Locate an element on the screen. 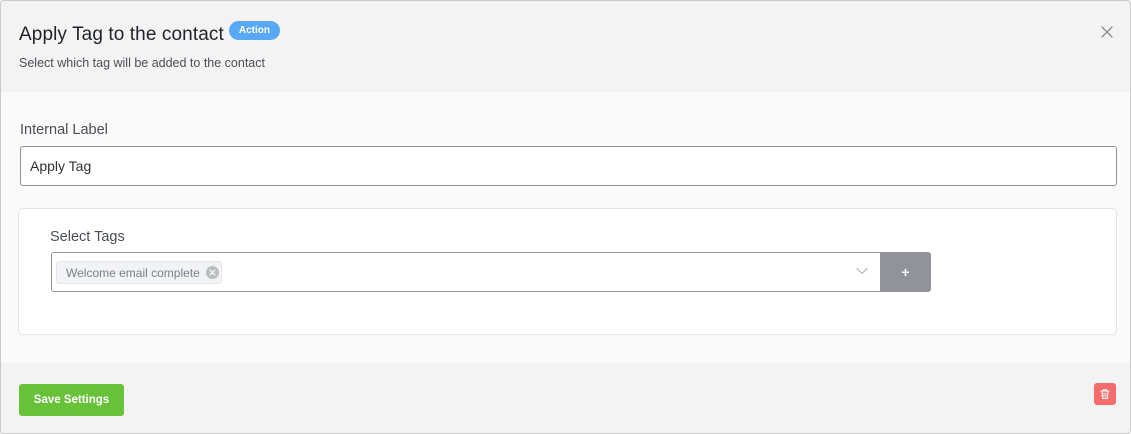 The height and width of the screenshot is (434, 1131). tag-chip-label: Welcome email complete is located at coordinates (133, 272).